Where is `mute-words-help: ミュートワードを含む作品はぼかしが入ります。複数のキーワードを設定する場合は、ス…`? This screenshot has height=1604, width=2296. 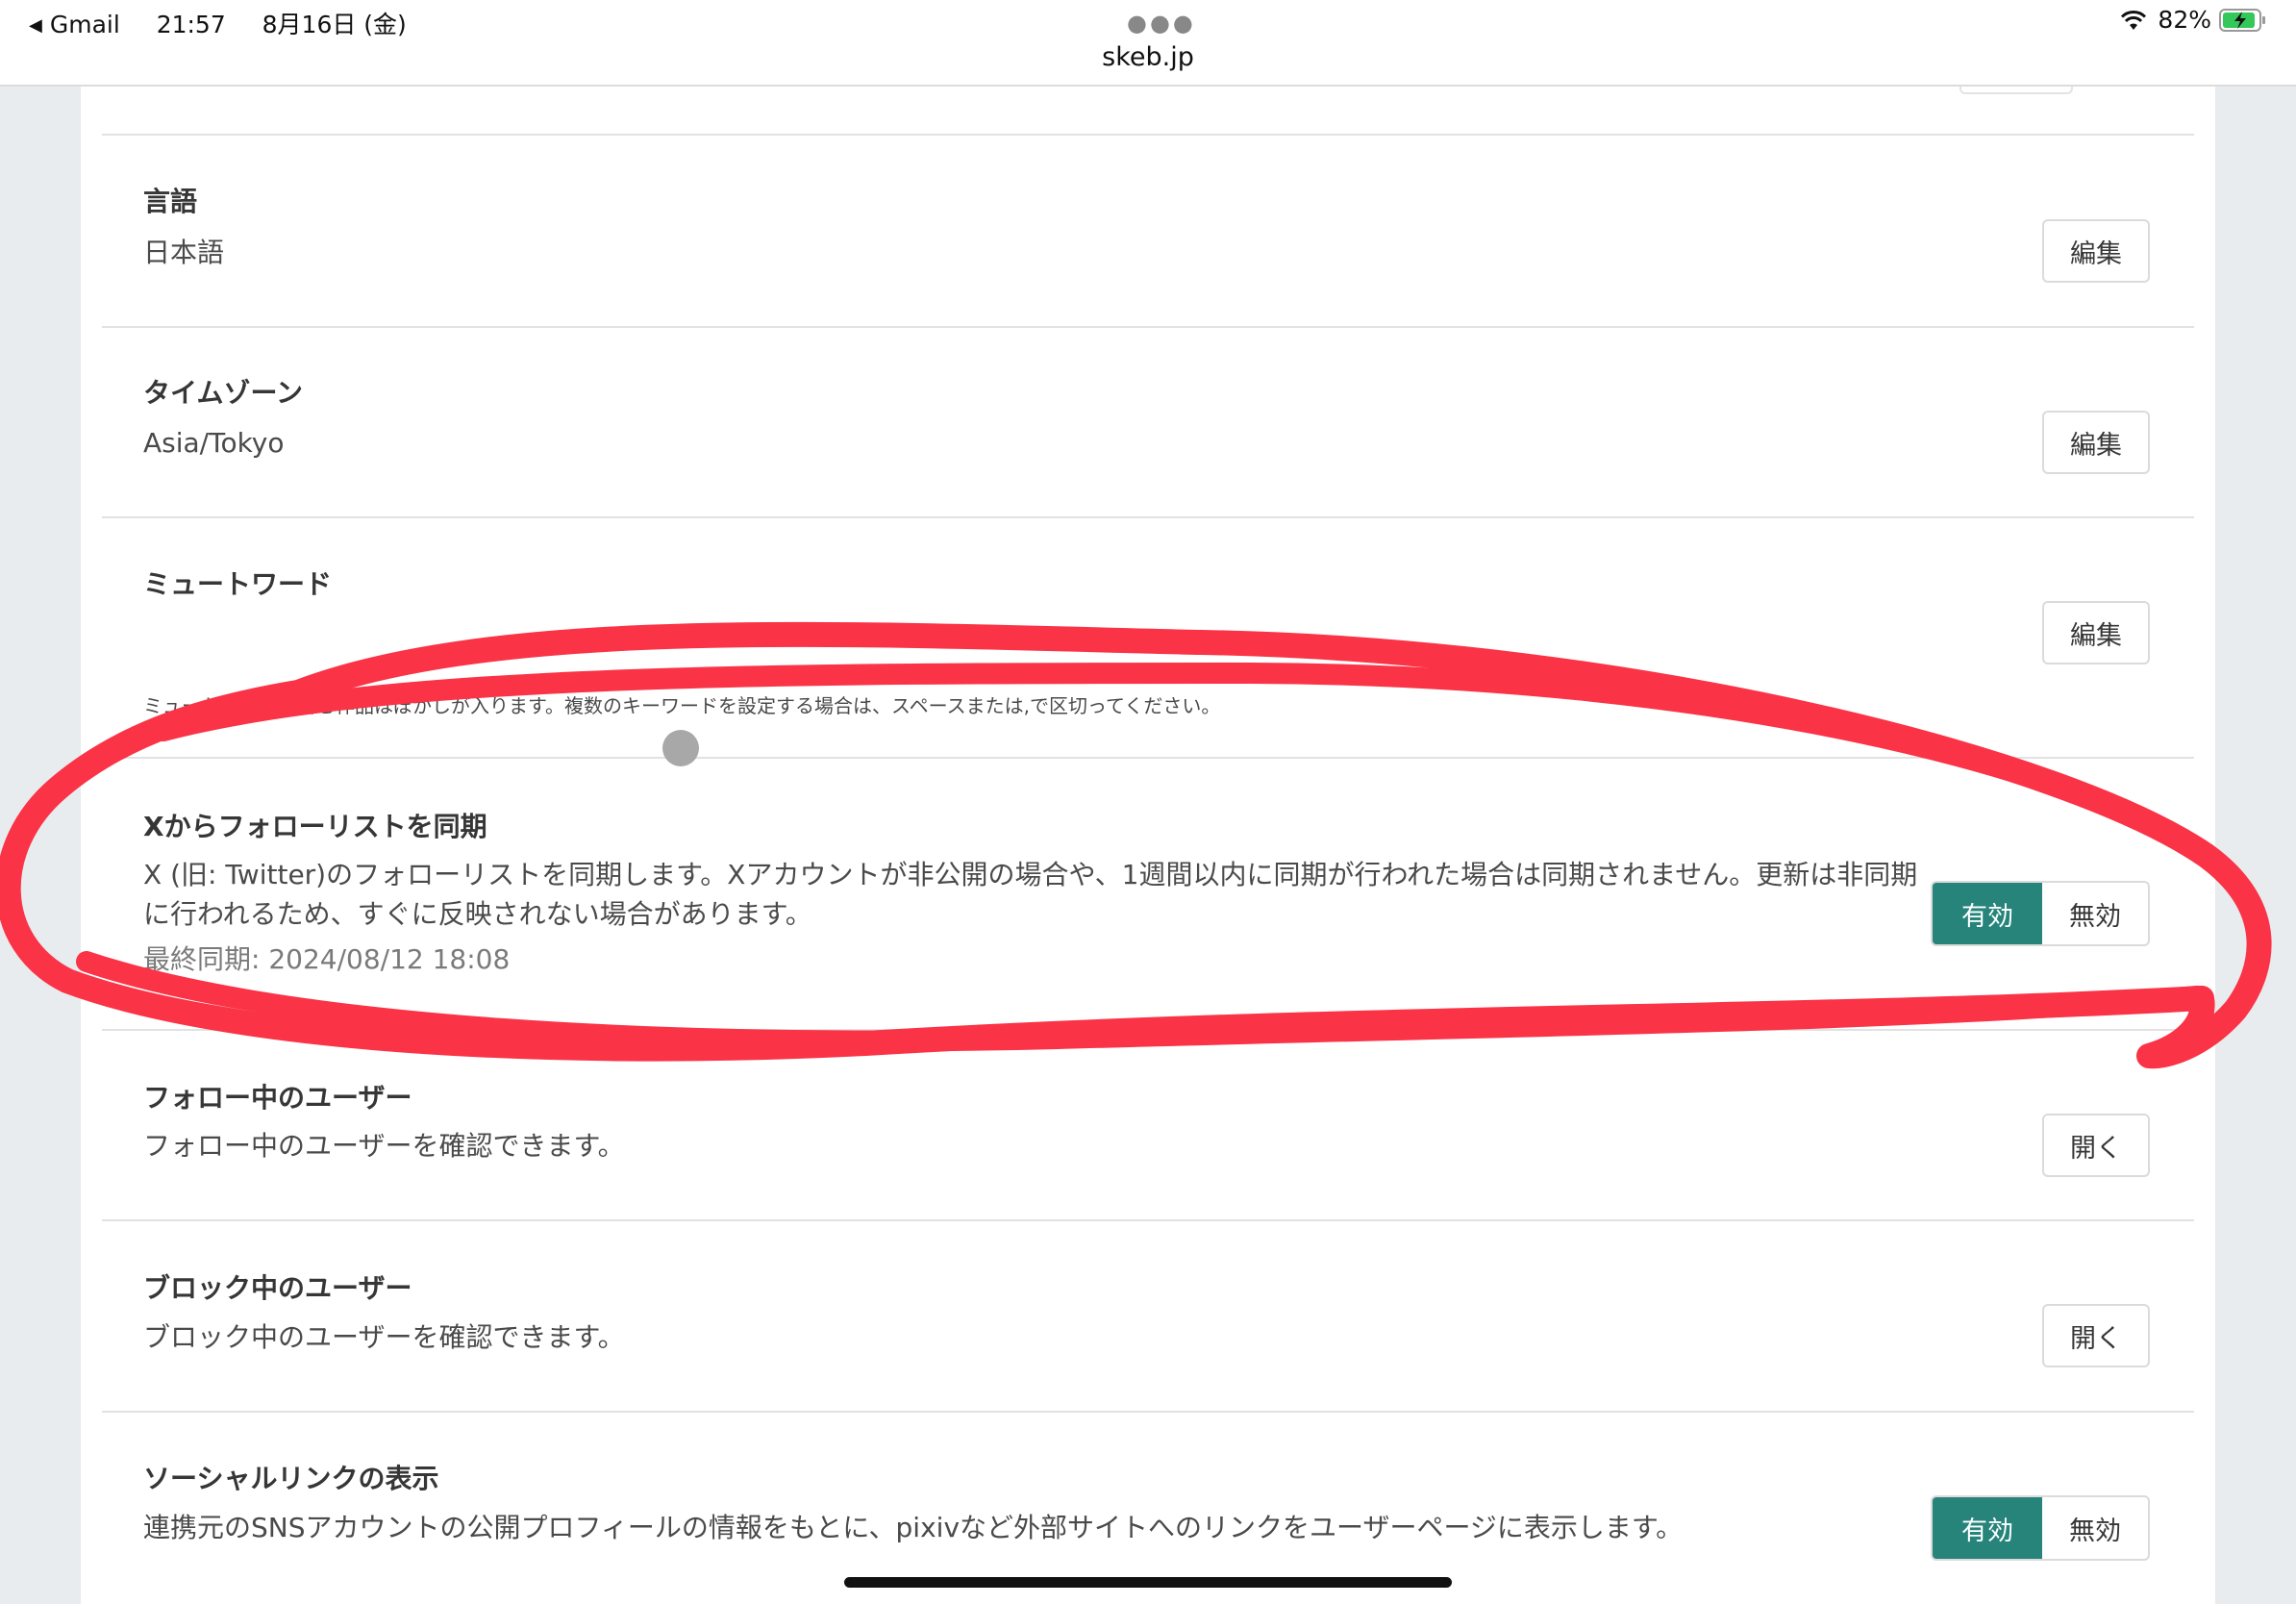 mute-words-help: ミュートワードを含む作品はぼかしが入ります。複数のキーワードを設定する場合は、ス… is located at coordinates (682, 705).